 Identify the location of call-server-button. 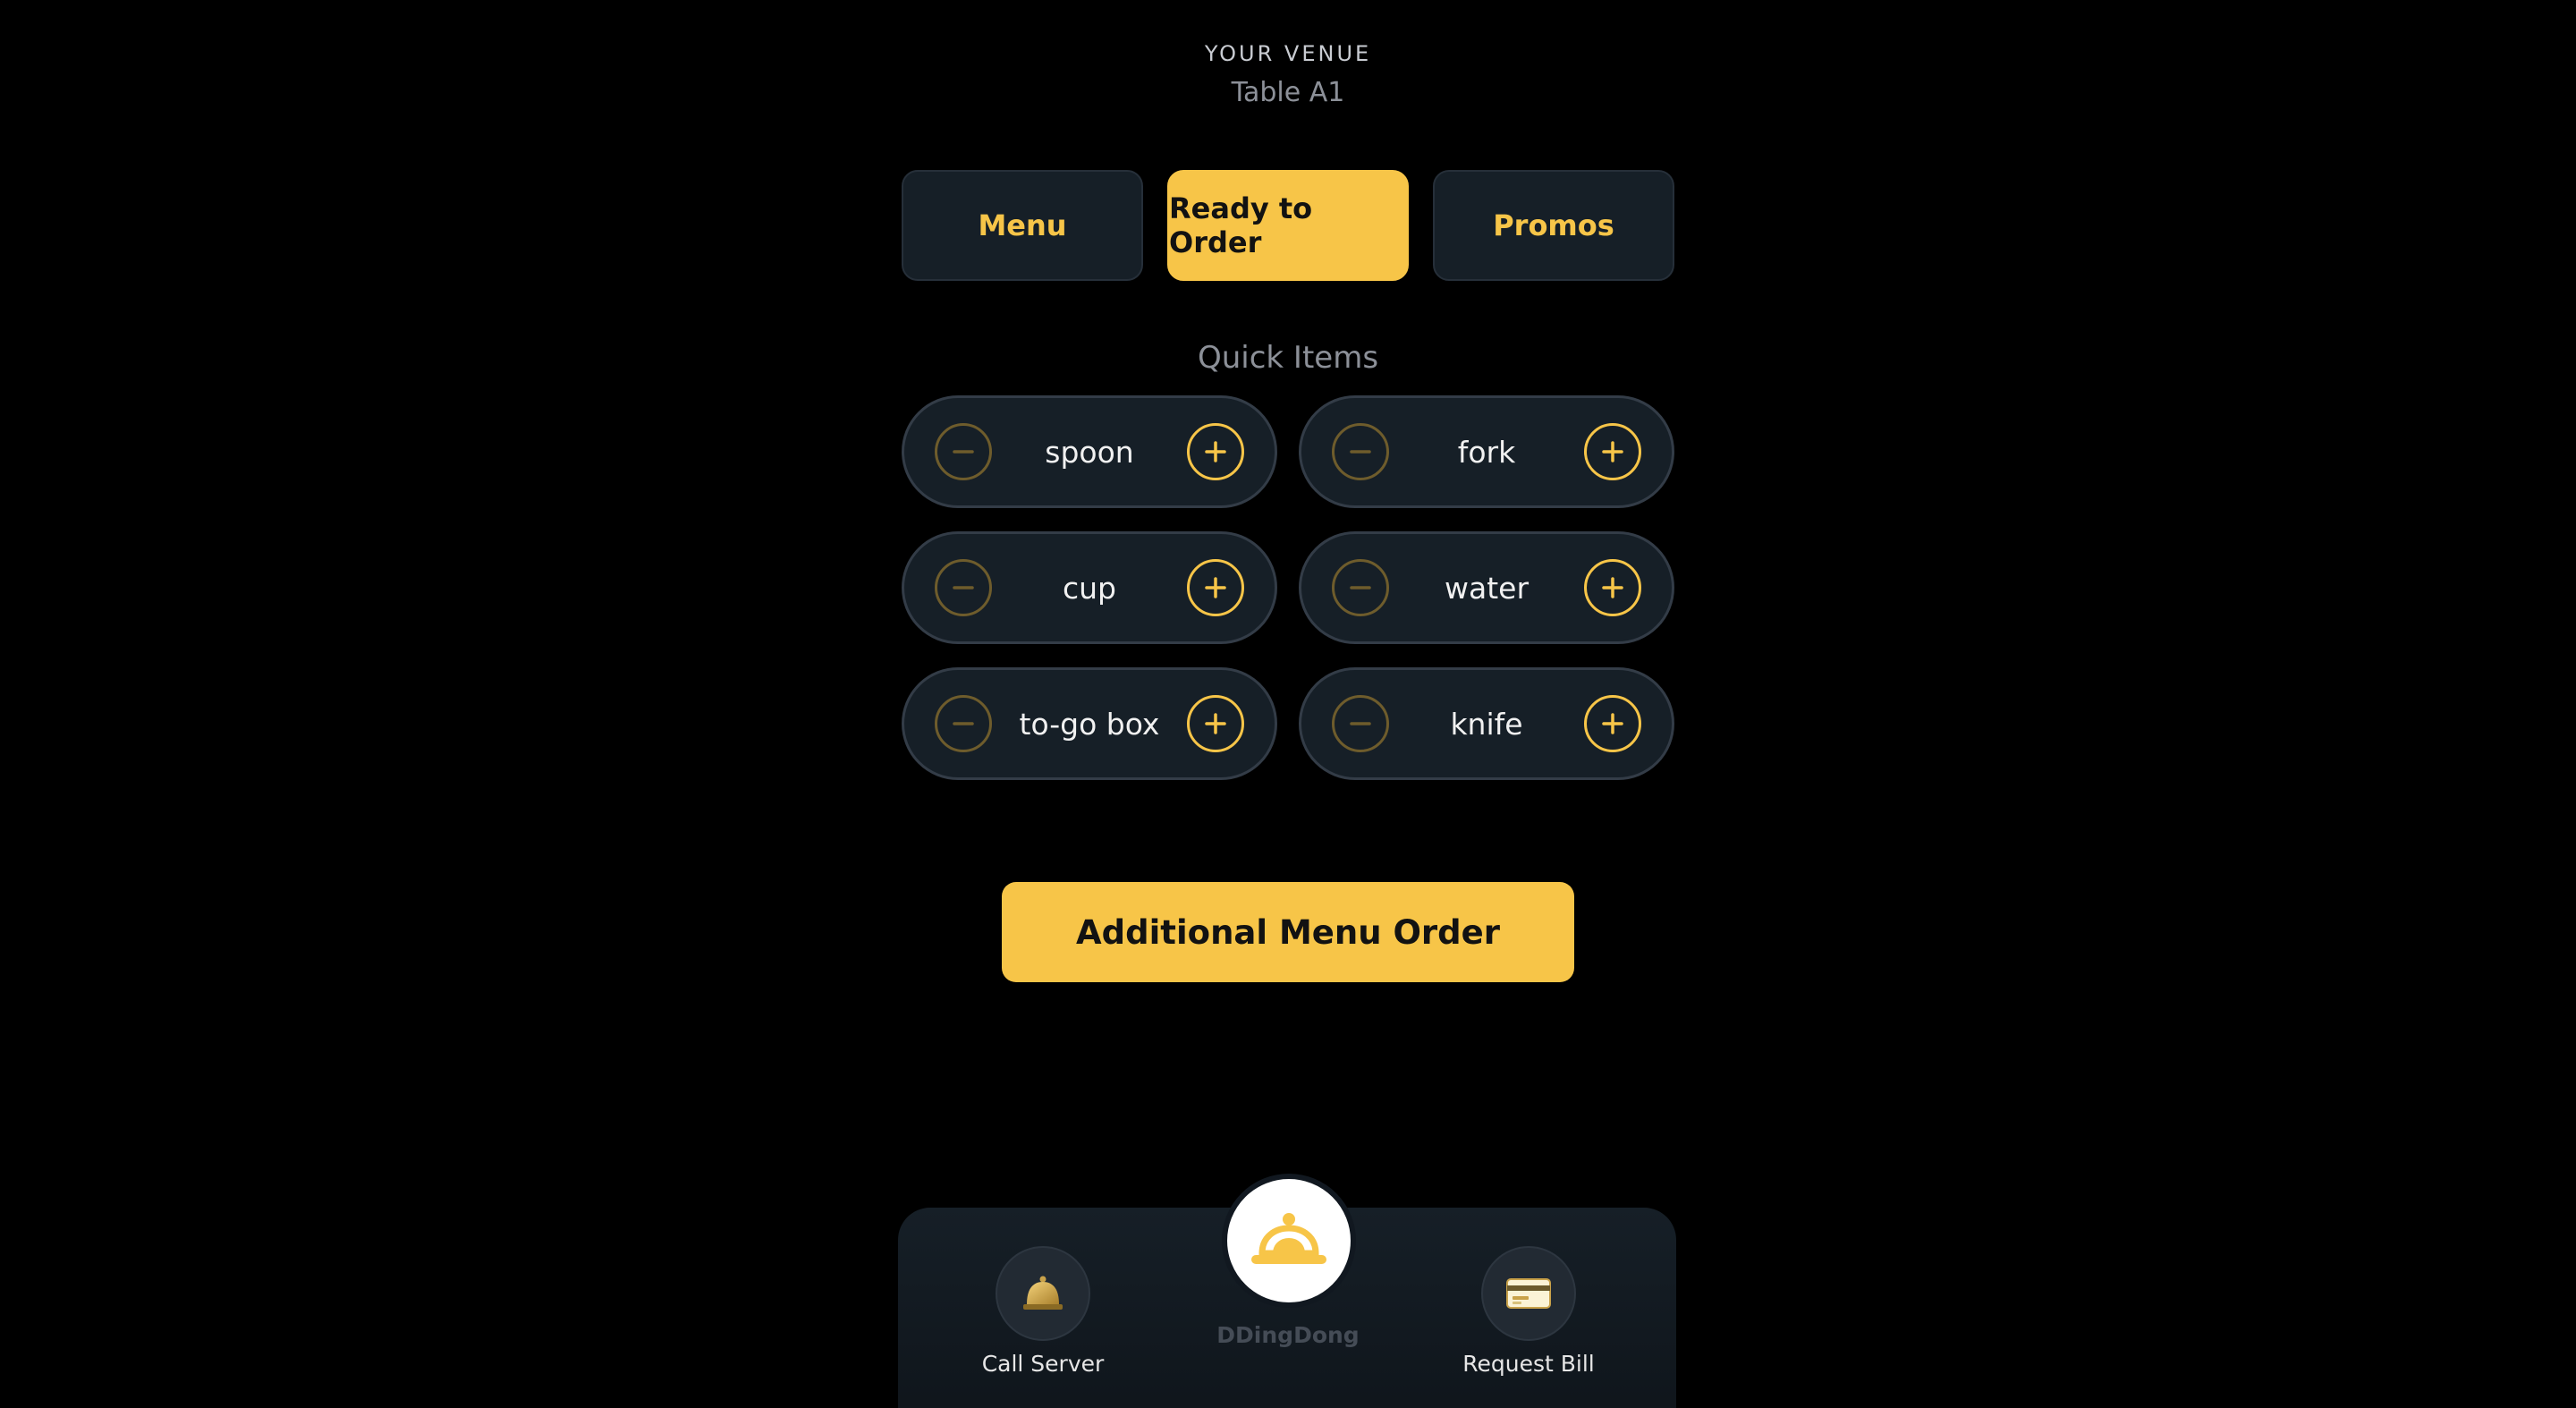
(1043, 1293).